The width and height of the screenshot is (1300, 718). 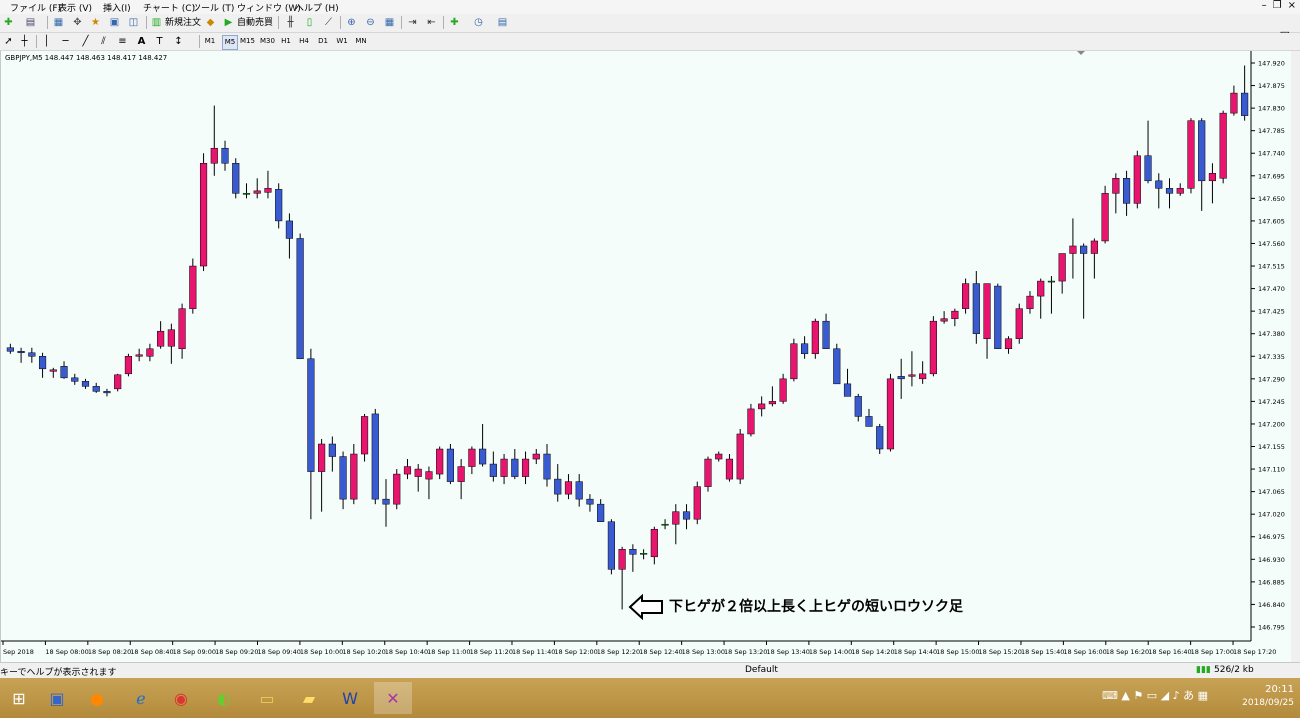 What do you see at coordinates (114, 22) in the screenshot?
I see `terminal-icon: ▣` at bounding box center [114, 22].